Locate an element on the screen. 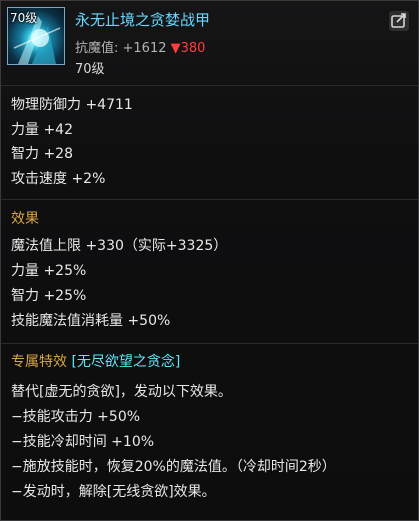 The image size is (419, 521). special-effect-header: 专属特效 [无尽欲望之贪念] is located at coordinates (95, 361).